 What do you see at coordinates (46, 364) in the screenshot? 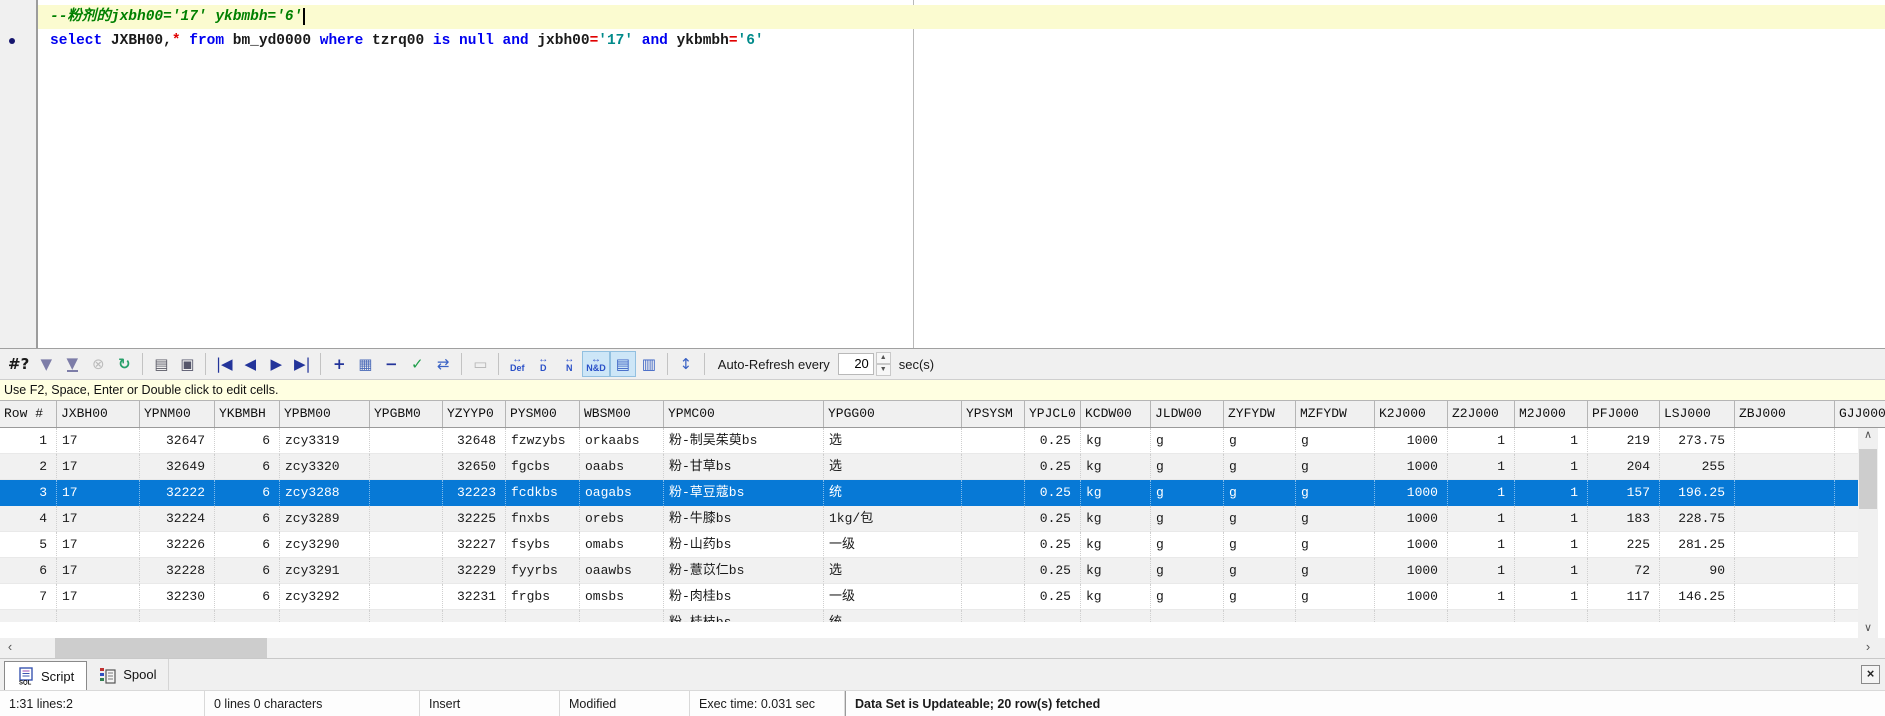
I see `sort-filter-button: ▼` at bounding box center [46, 364].